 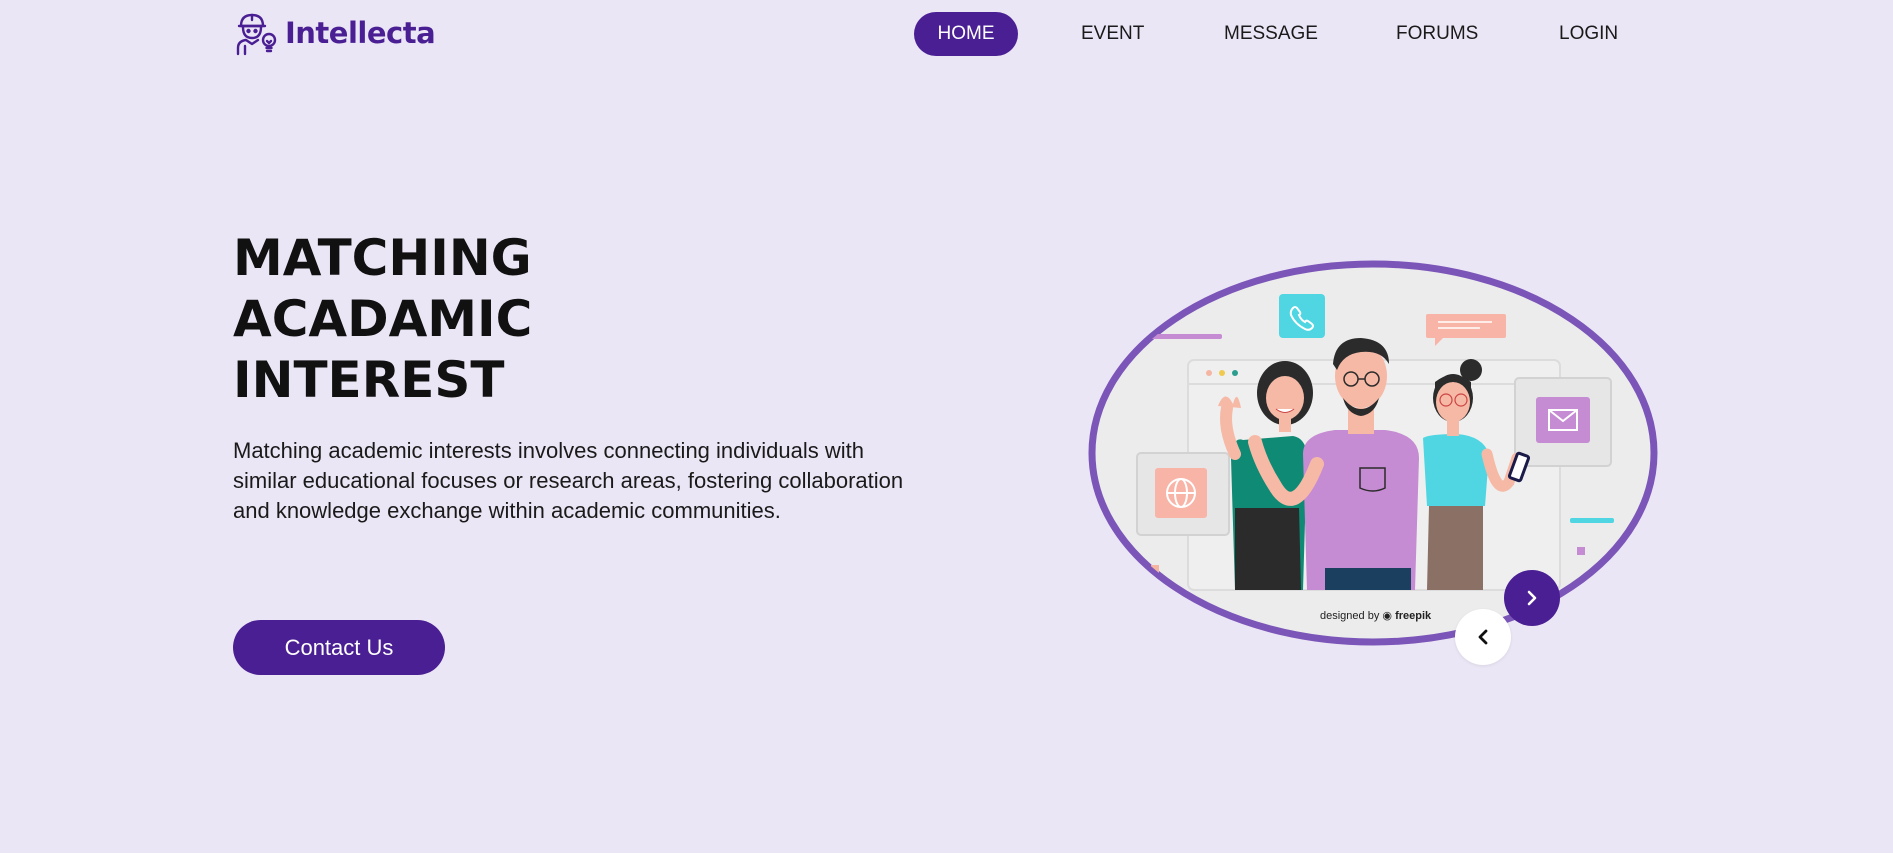 I want to click on chevron-left-icon, so click(x=1483, y=637).